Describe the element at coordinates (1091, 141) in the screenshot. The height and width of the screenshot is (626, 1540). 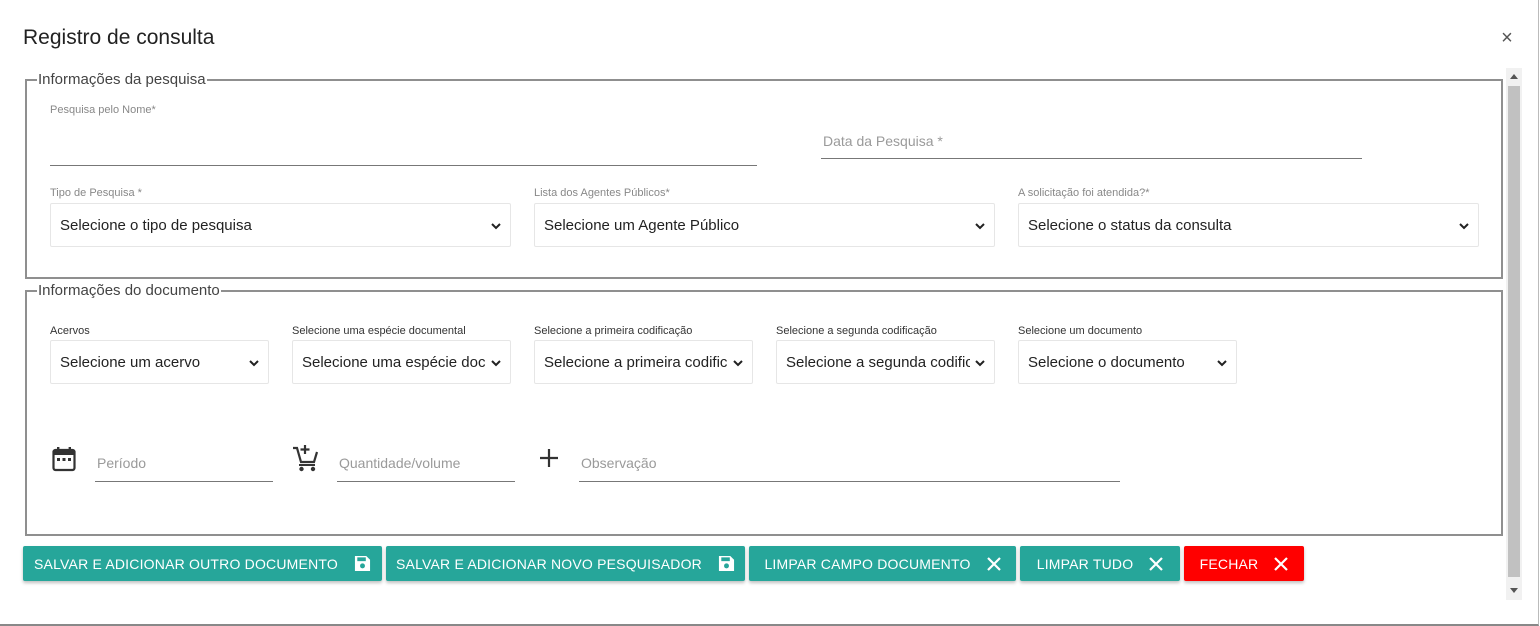
I see `data-pesquisa-input` at that location.